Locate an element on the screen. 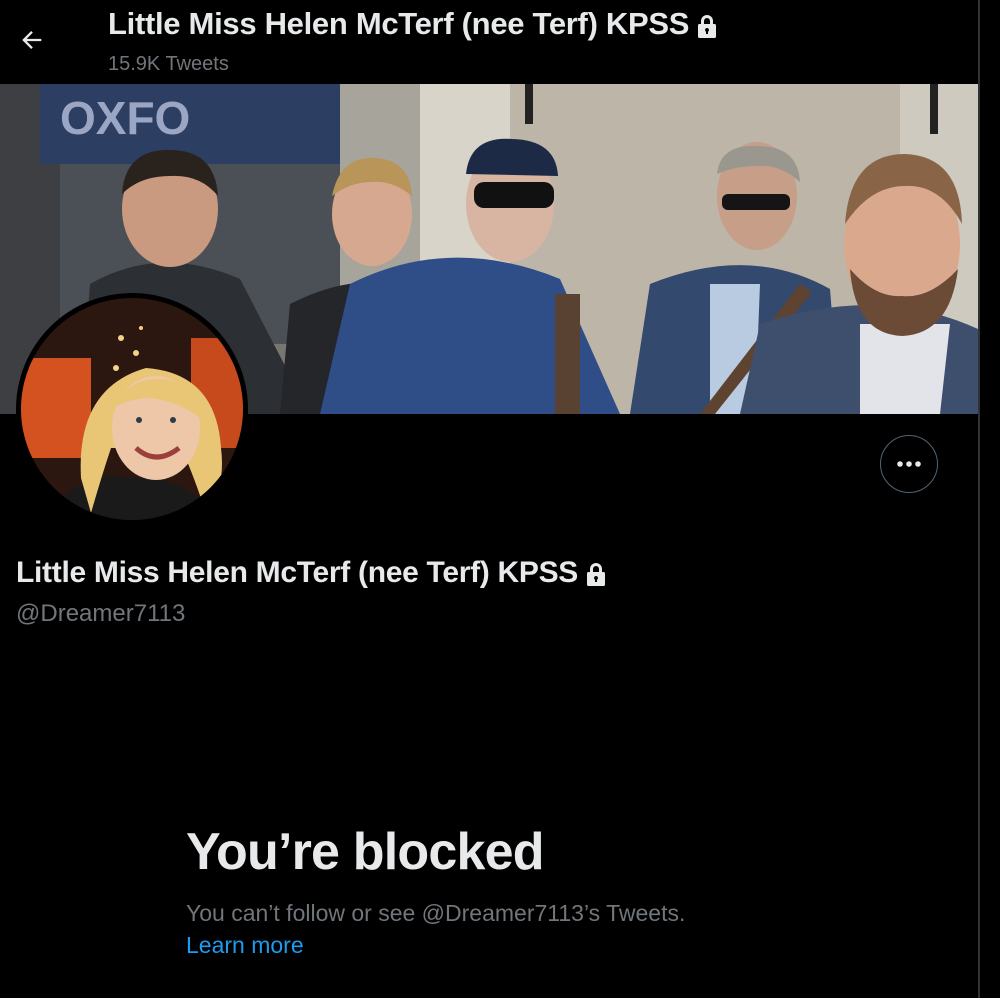 The height and width of the screenshot is (998, 1000). more-horizontal-icon is located at coordinates (909, 464).